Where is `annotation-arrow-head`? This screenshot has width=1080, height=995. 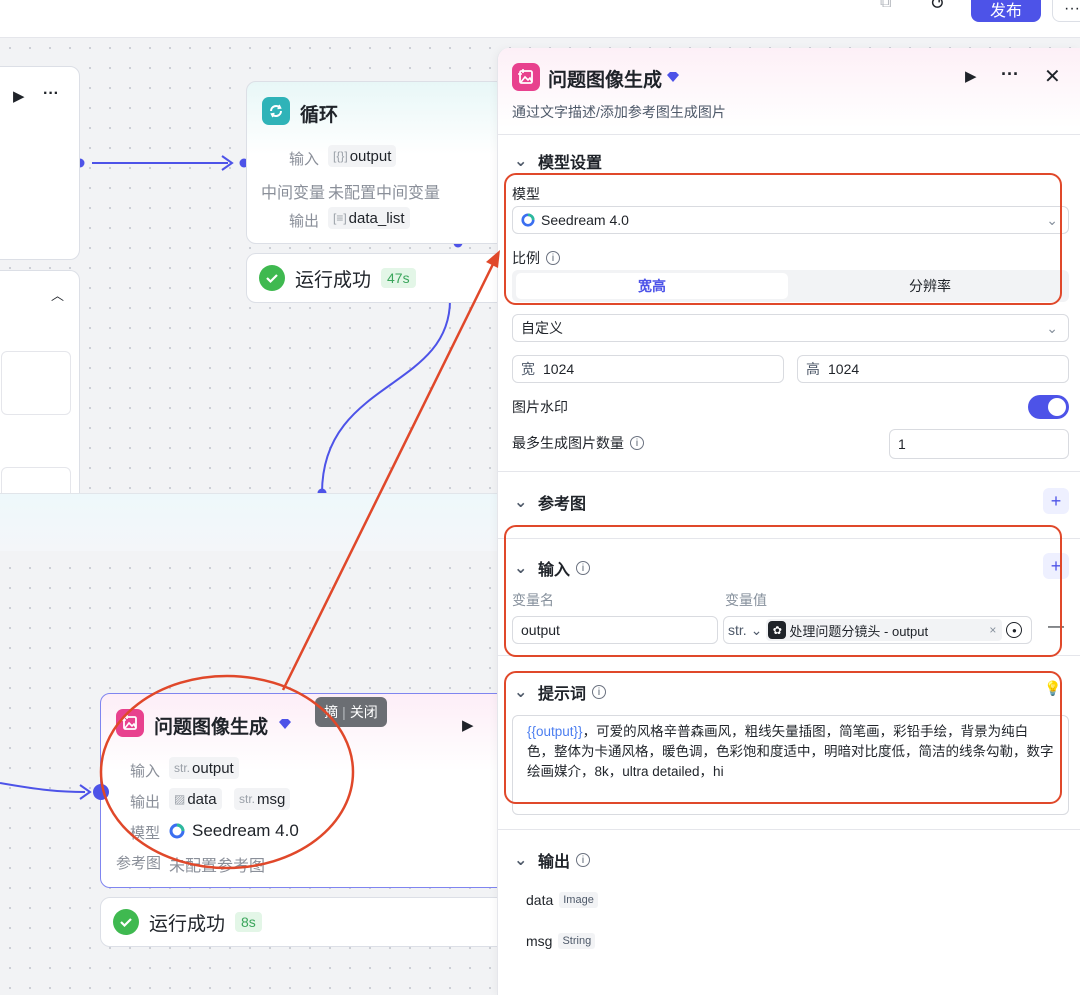
annotation-arrow-head is located at coordinates (493, 259).